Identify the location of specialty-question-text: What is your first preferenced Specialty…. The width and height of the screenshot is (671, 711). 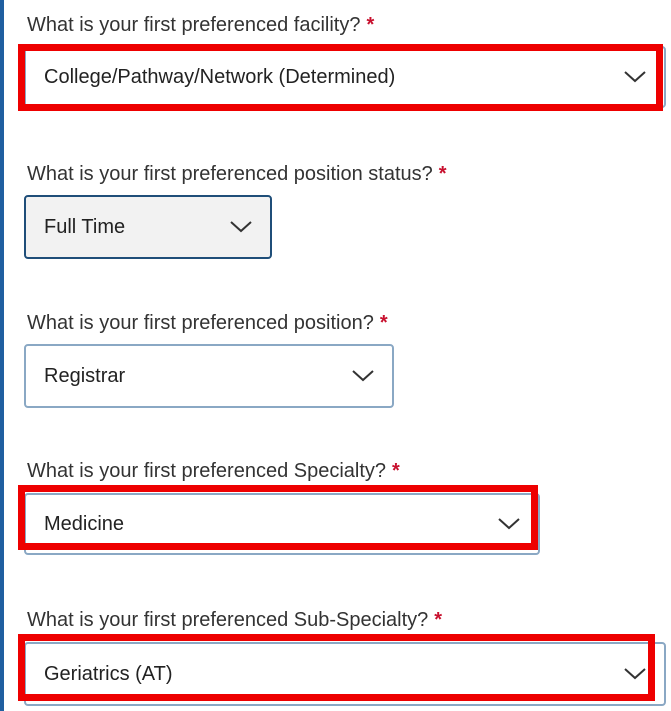
(207, 471).